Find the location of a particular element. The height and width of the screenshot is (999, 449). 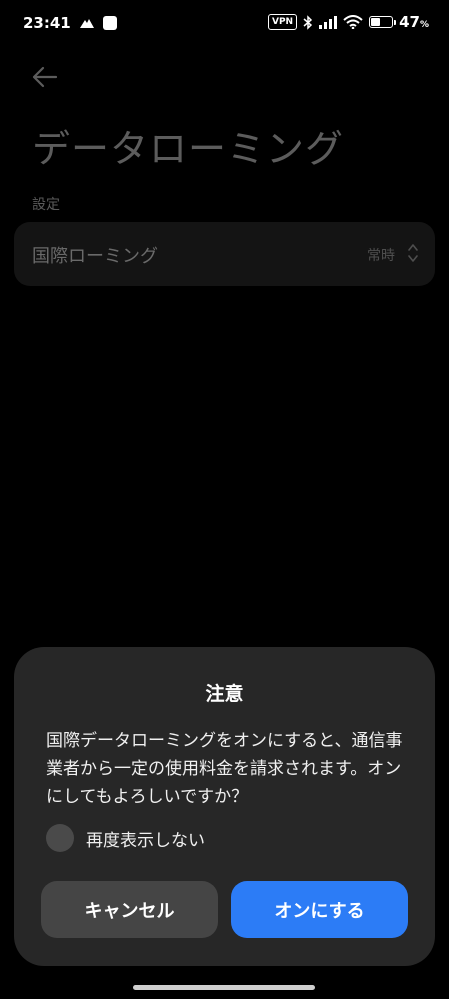

signal-icon is located at coordinates (328, 22).